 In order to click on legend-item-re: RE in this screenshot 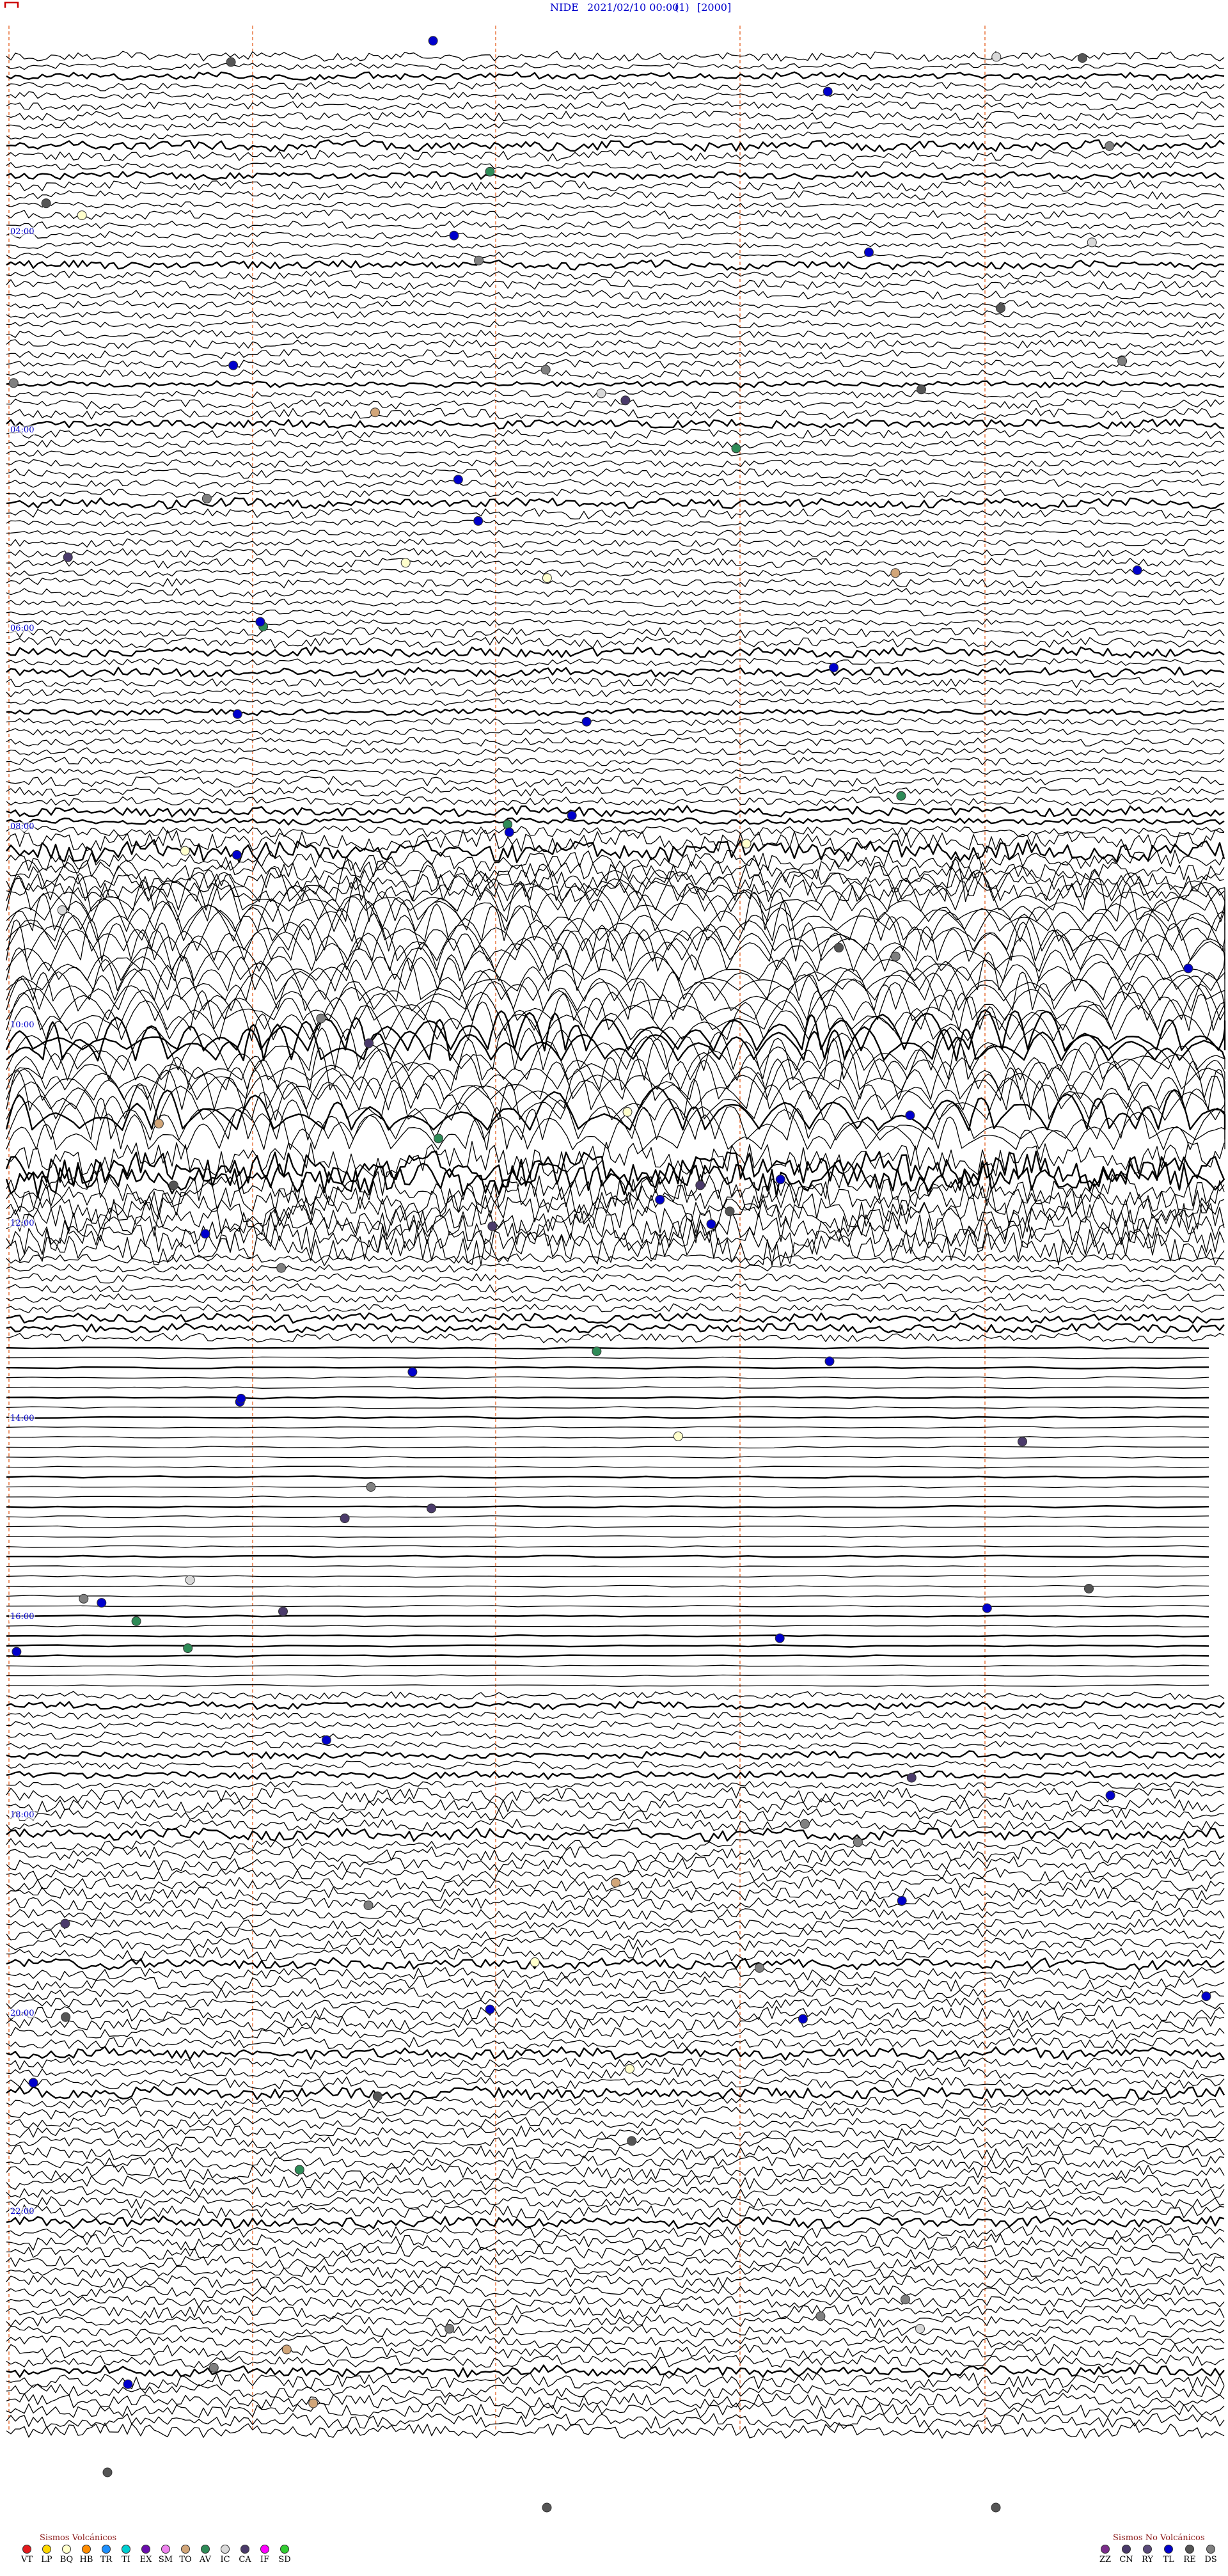, I will do `click(1189, 2554)`.